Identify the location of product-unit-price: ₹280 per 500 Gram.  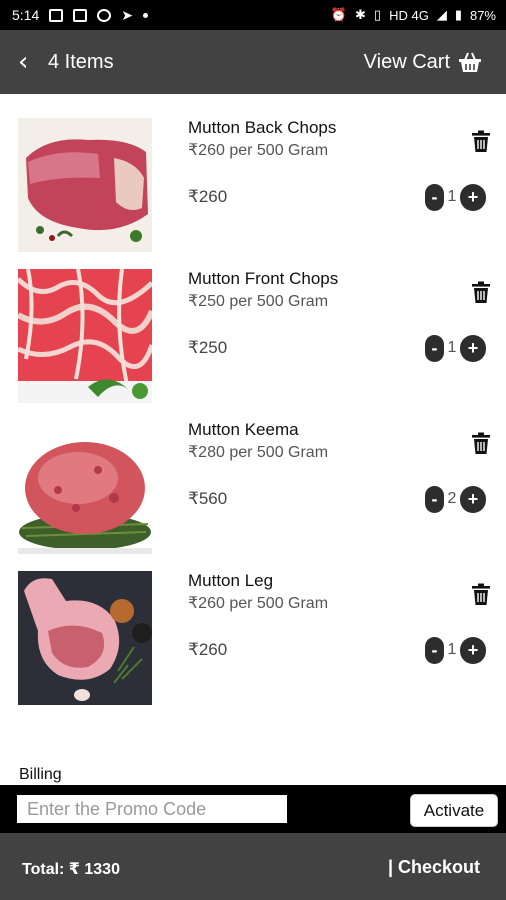
(258, 452).